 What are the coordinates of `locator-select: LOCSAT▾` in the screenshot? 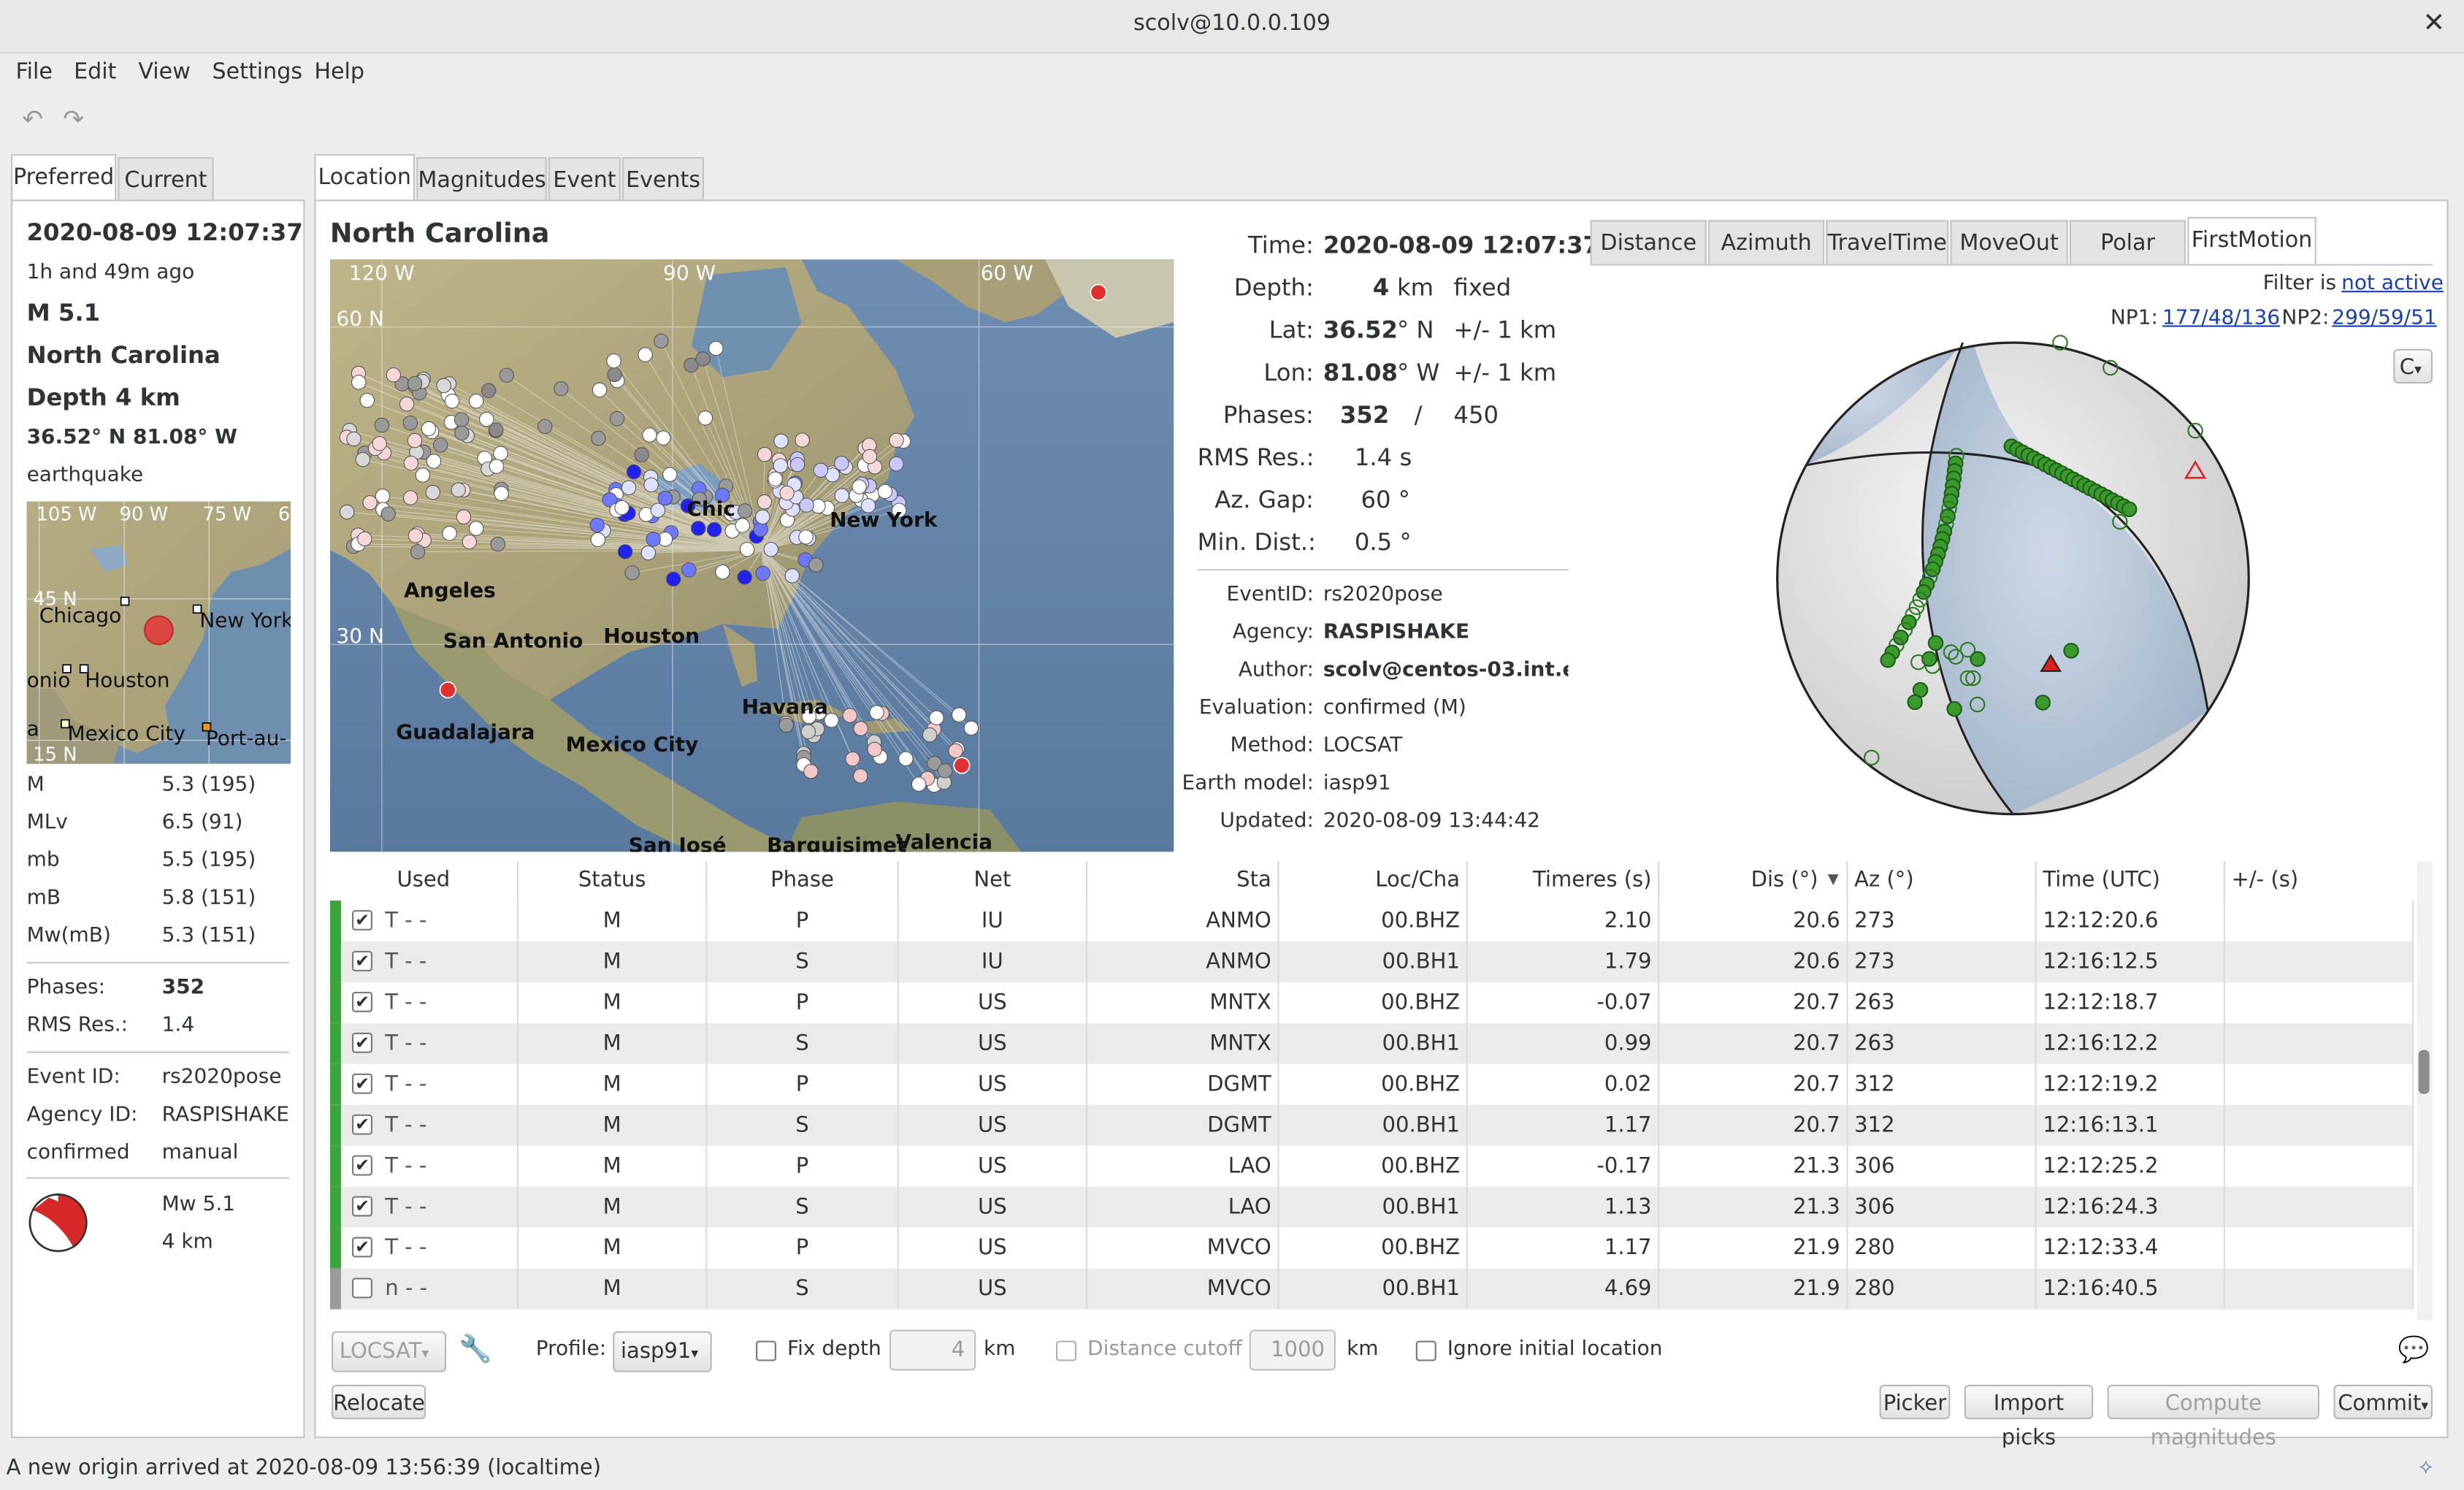 It's located at (389, 1351).